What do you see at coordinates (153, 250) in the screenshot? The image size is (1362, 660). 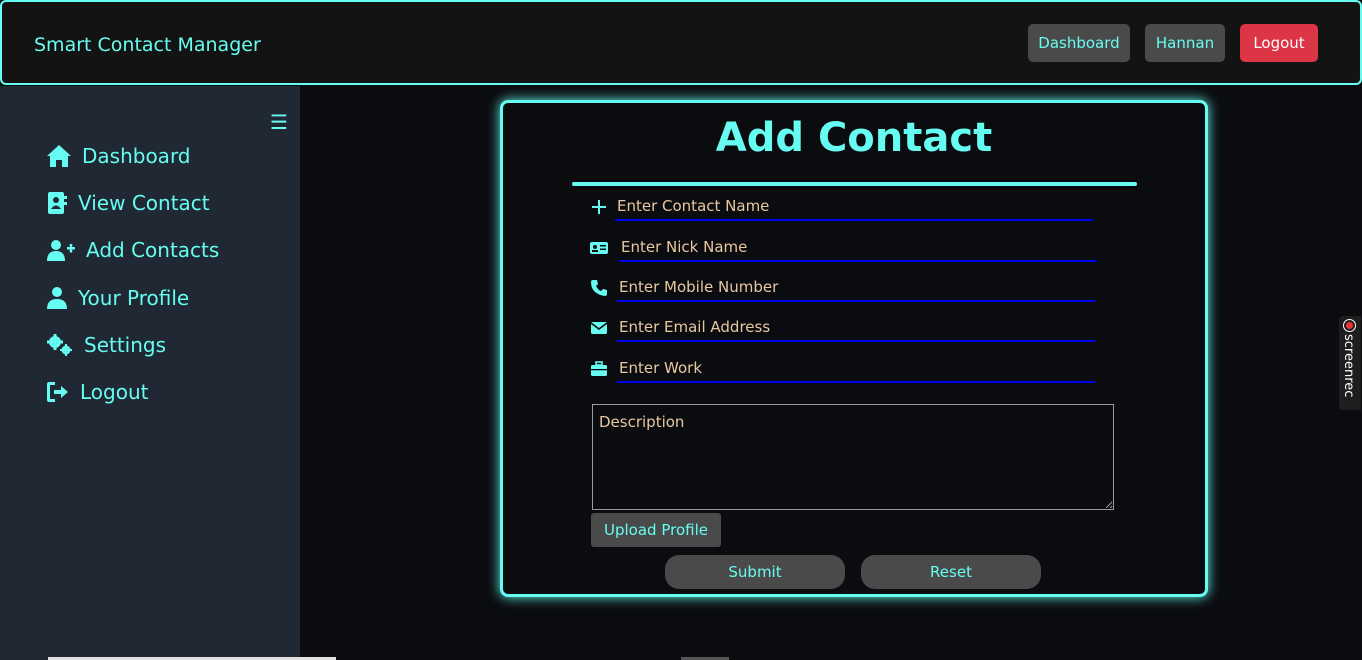 I see `sidebar-item-label: Add Contacts` at bounding box center [153, 250].